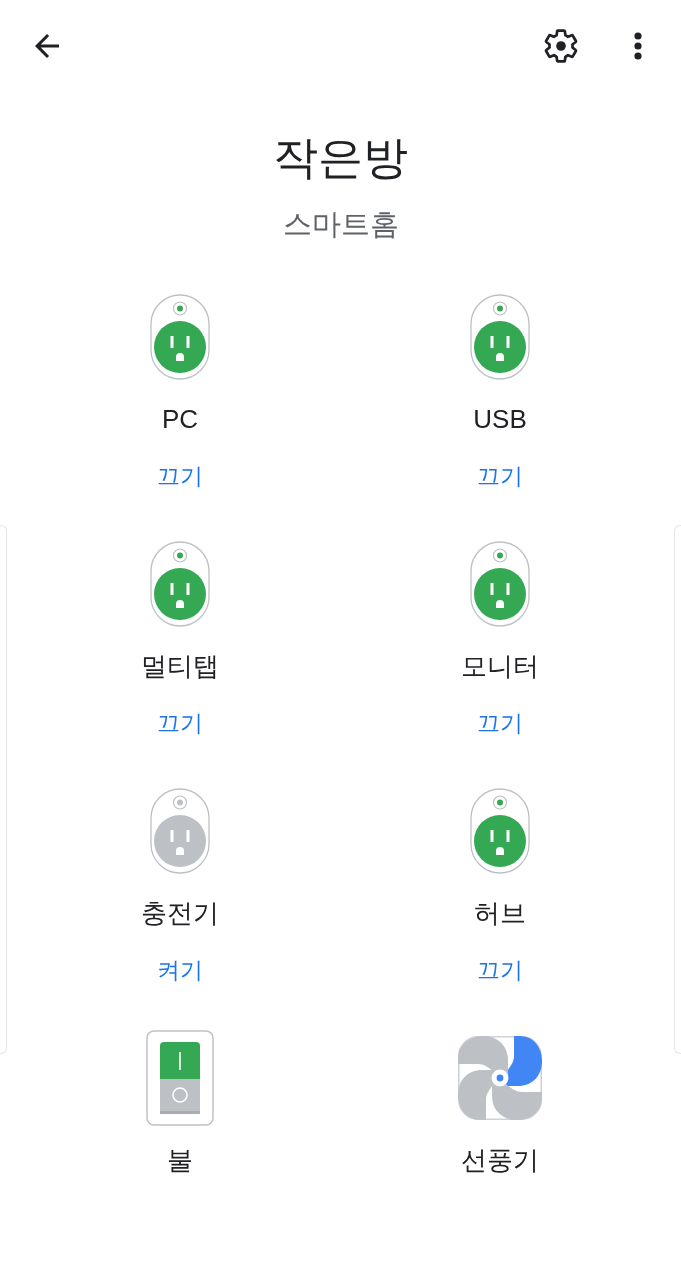 The height and width of the screenshot is (1280, 681). I want to click on device-name: PC, so click(180, 419).